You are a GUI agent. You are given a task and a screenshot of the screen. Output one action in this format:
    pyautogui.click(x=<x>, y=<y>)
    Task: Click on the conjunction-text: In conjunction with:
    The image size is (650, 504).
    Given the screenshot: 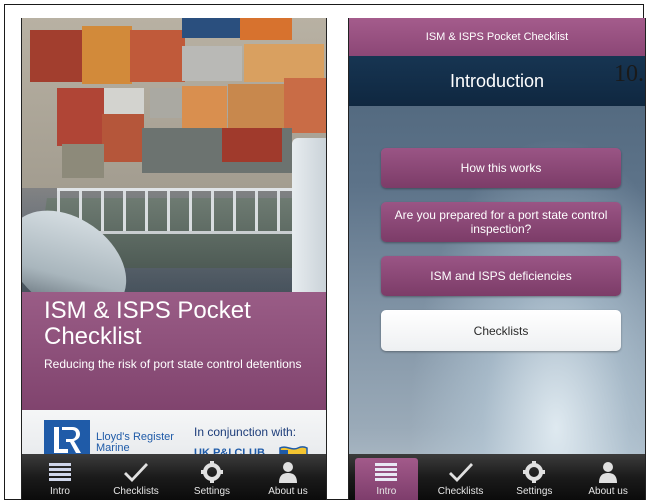 What is the action you would take?
    pyautogui.click(x=245, y=432)
    